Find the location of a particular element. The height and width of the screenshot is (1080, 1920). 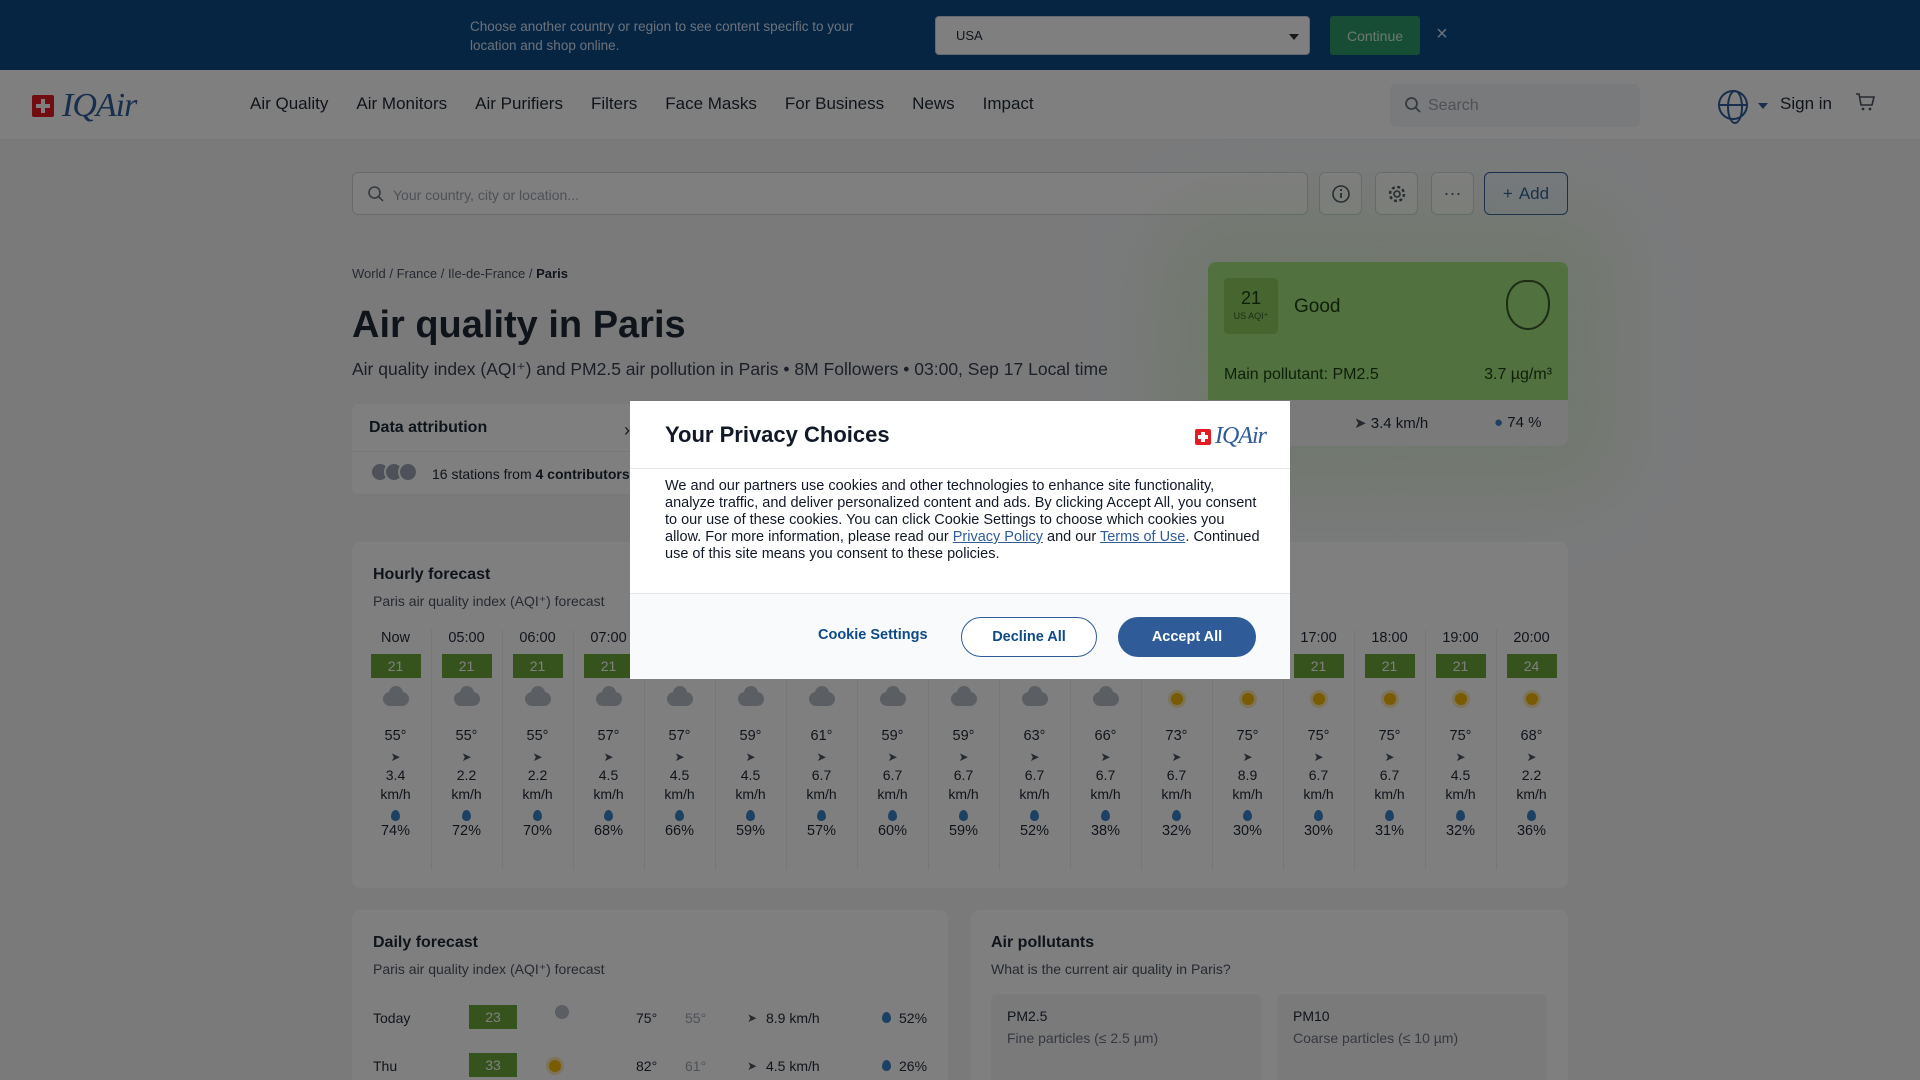

cookie-settings-button: Cookie Settings is located at coordinates (873, 635).